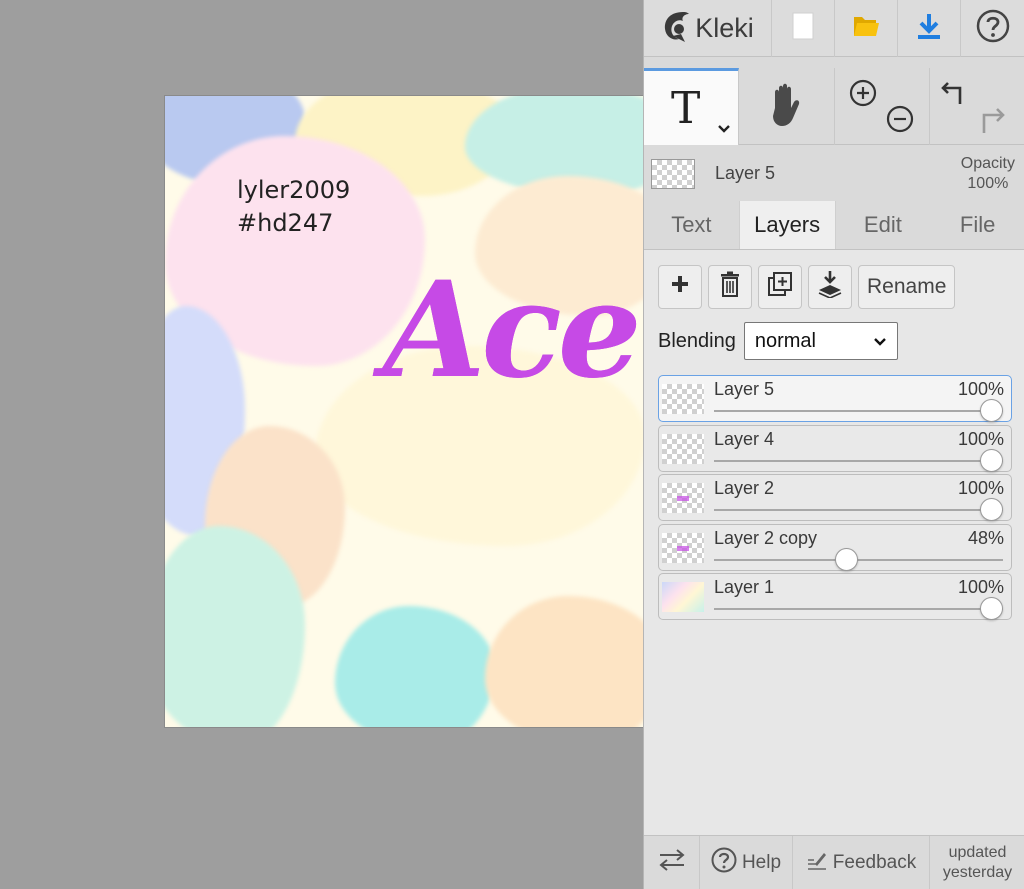  Describe the element at coordinates (744, 389) in the screenshot. I see `layer-name: Layer 5` at that location.